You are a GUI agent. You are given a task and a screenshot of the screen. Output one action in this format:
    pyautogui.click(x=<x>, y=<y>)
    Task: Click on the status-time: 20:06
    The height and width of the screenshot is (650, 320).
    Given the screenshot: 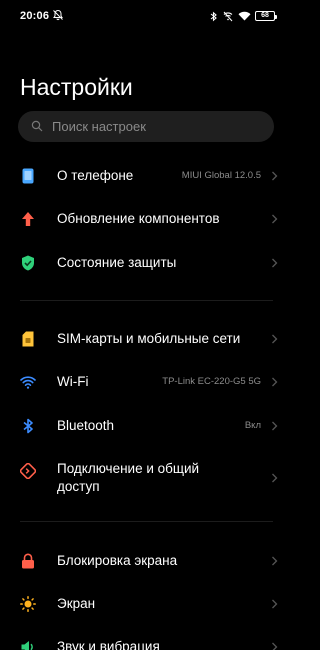 What is the action you would take?
    pyautogui.click(x=35, y=16)
    